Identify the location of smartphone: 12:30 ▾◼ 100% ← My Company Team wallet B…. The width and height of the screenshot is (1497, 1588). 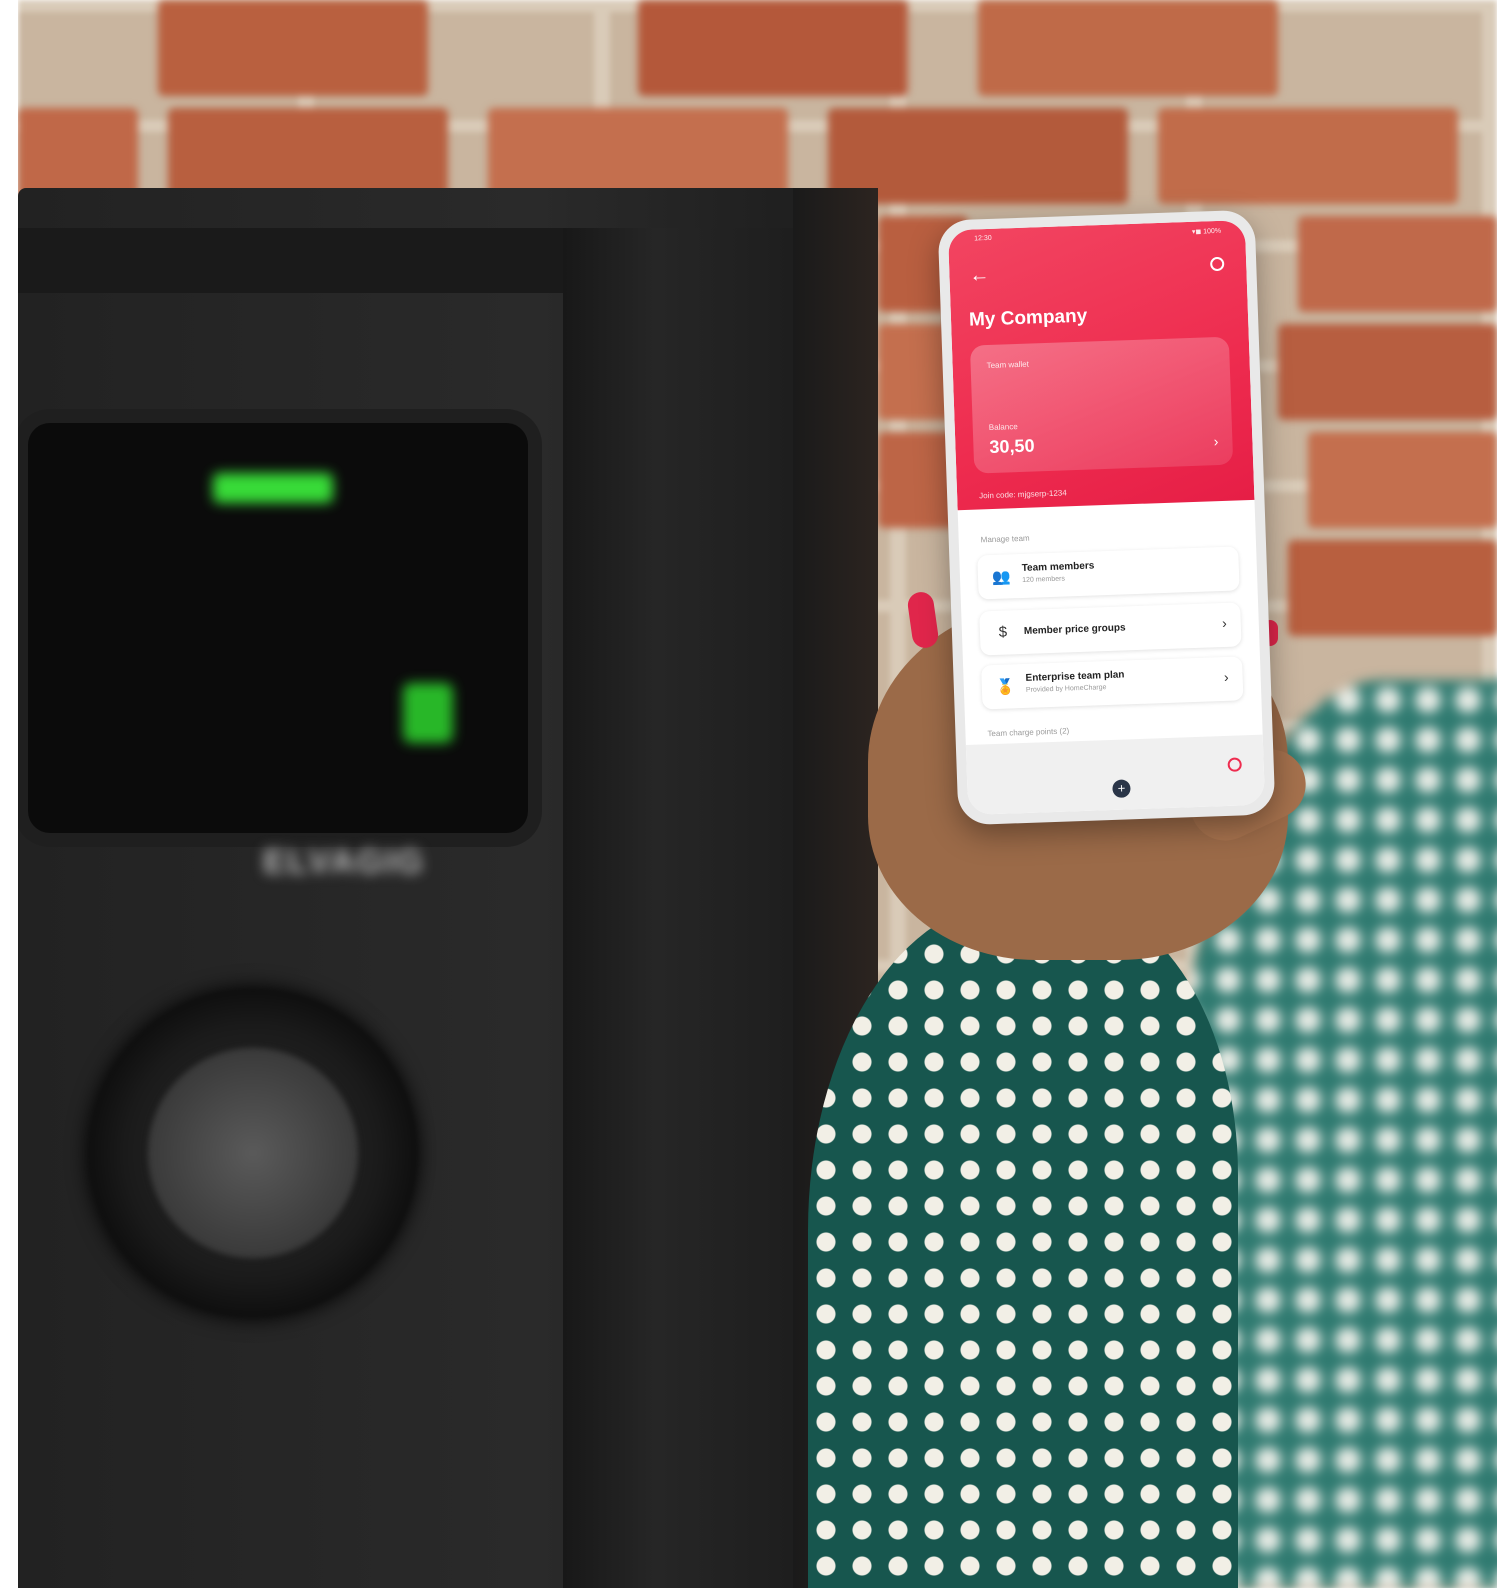
(1106, 517).